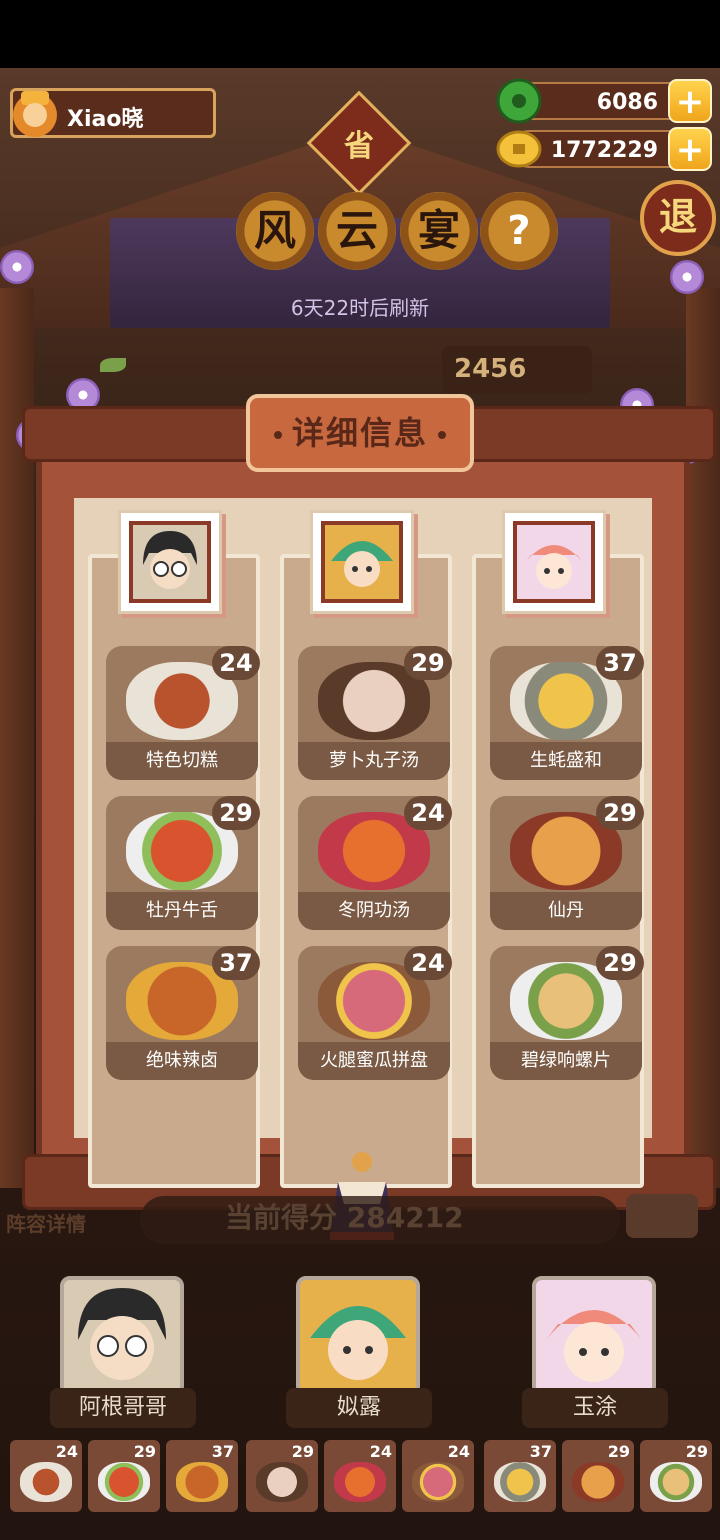  What do you see at coordinates (439, 231) in the screenshot?
I see `event-title-char: 宴` at bounding box center [439, 231].